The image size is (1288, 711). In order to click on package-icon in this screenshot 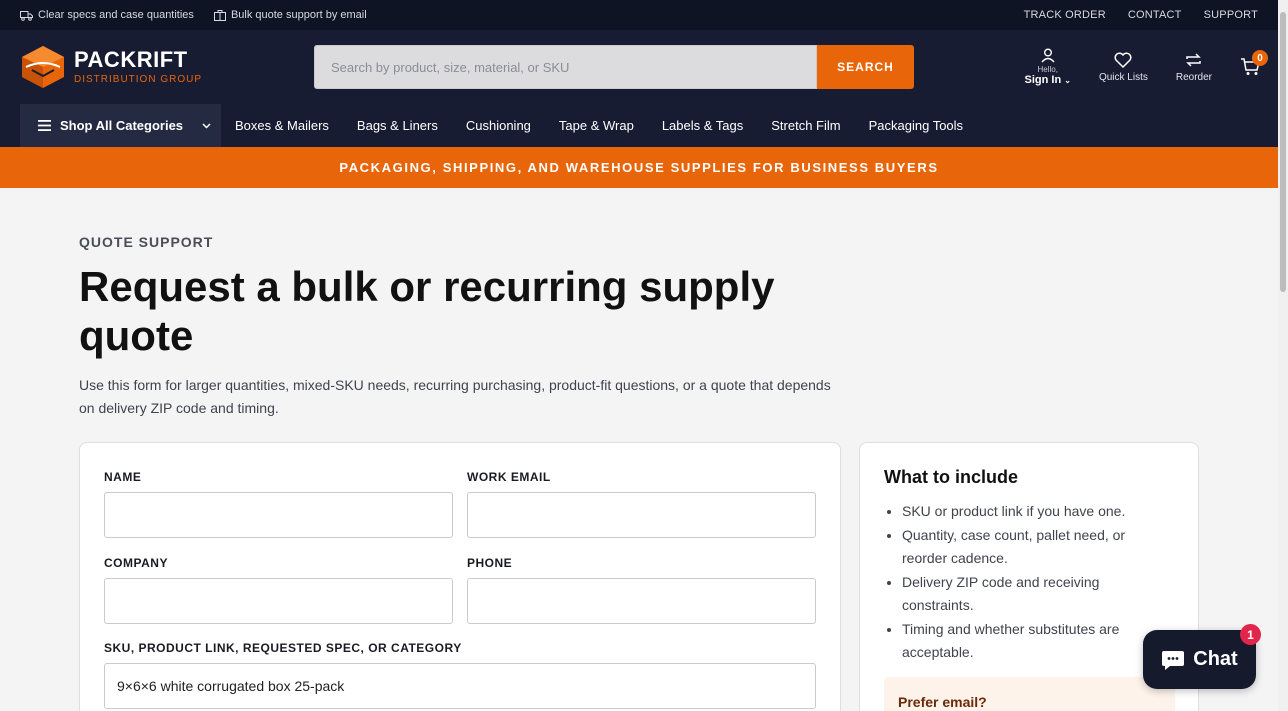, I will do `click(219, 15)`.